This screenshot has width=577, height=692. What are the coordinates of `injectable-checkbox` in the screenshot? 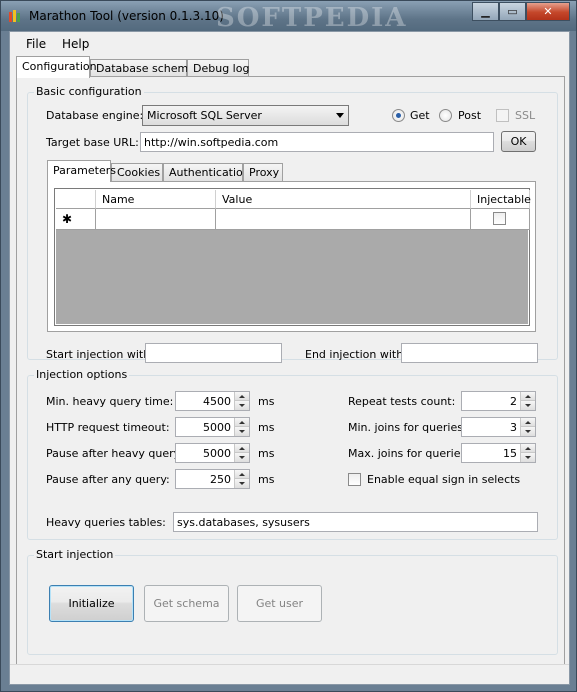 It's located at (499, 218).